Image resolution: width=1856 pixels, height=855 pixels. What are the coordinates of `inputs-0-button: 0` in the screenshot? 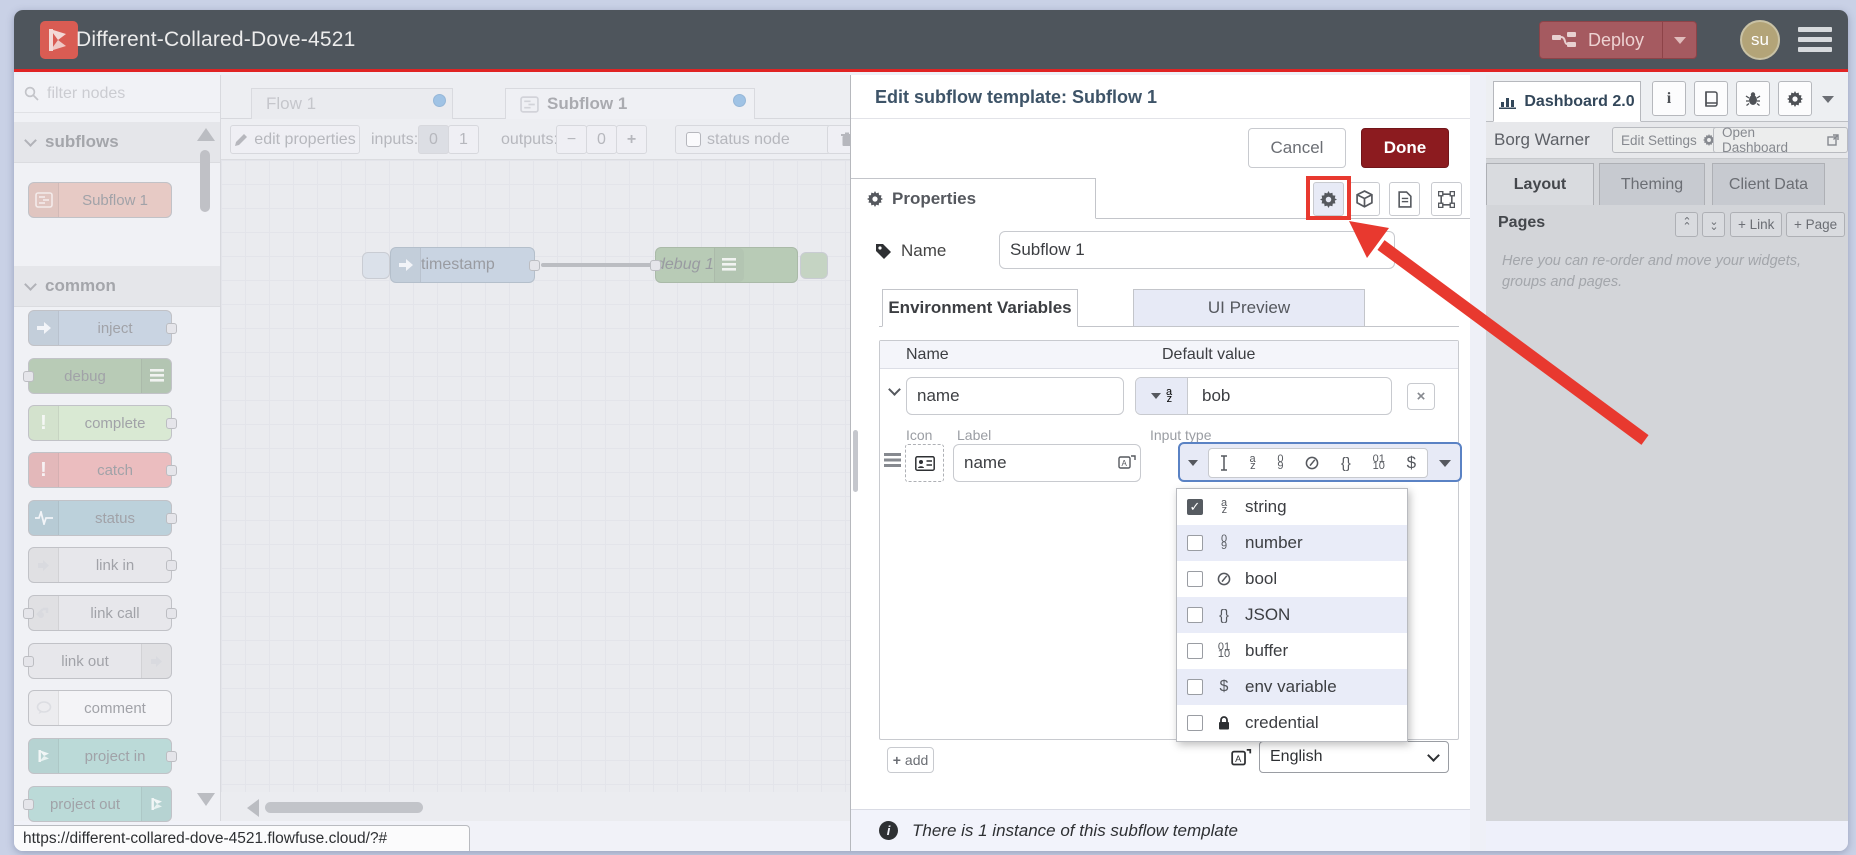 It's located at (433, 139).